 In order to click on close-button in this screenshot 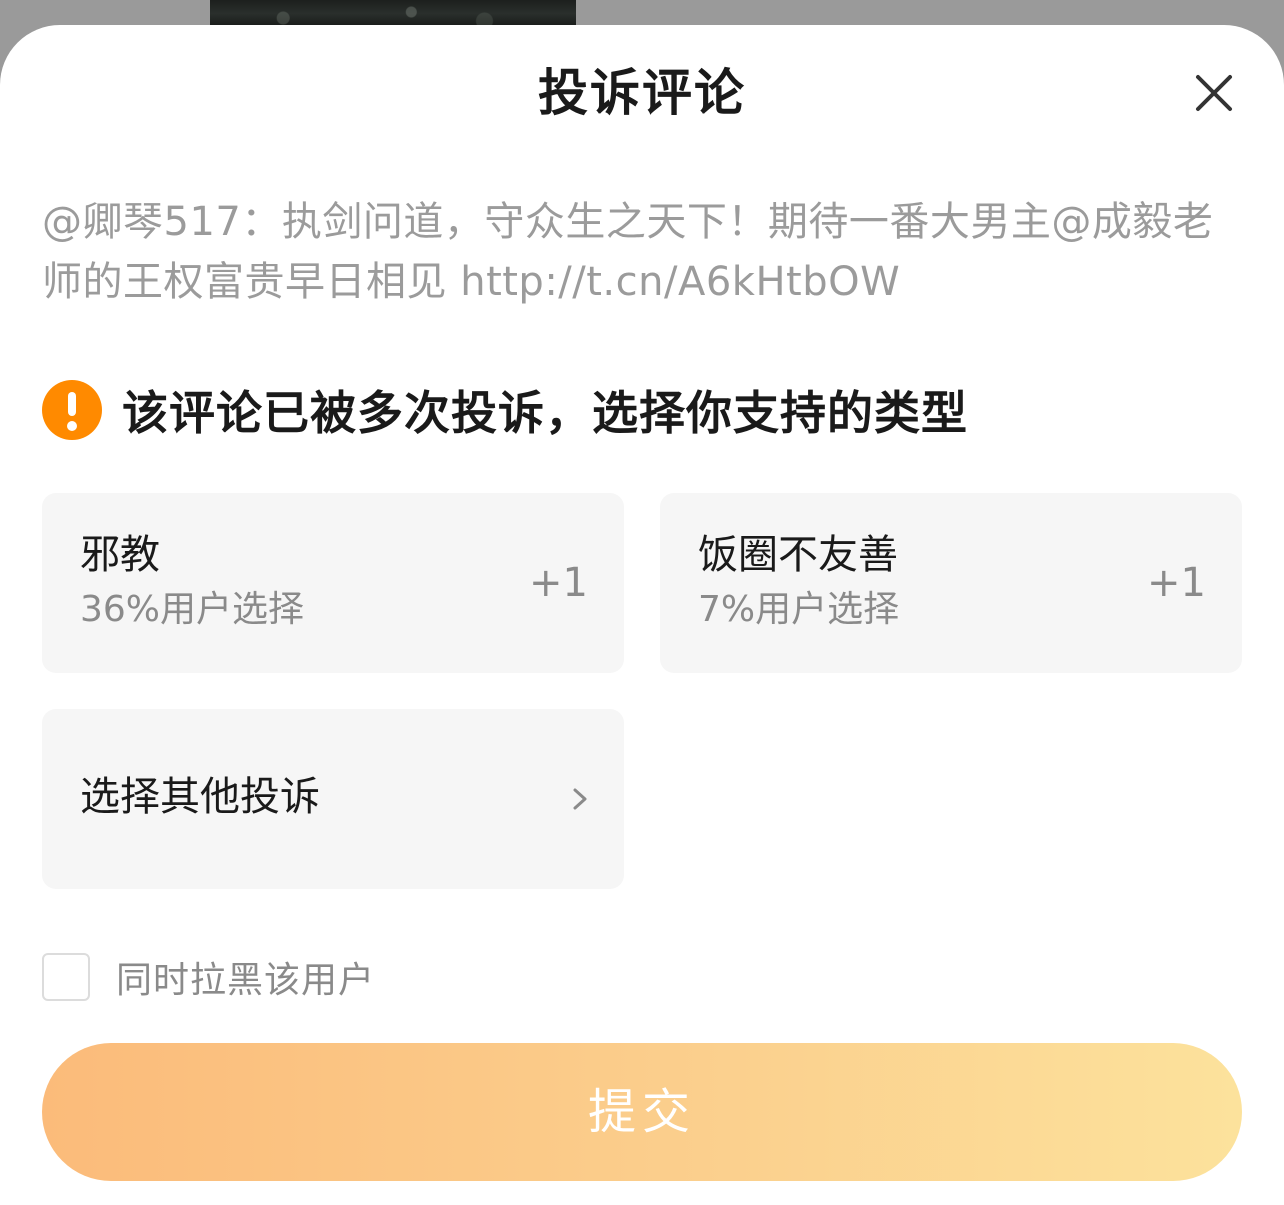, I will do `click(1214, 93)`.